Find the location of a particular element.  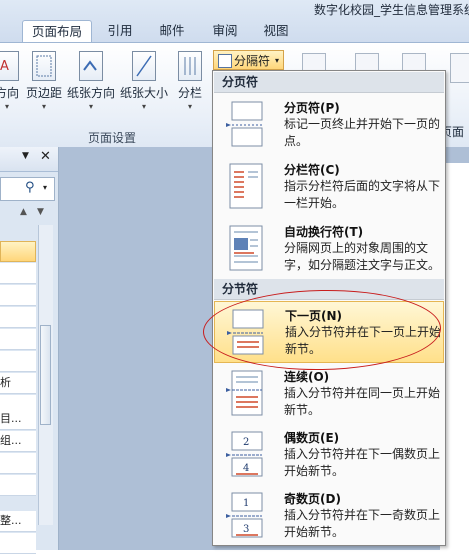

column-break-title: 分栏符(C) is located at coordinates (312, 170).